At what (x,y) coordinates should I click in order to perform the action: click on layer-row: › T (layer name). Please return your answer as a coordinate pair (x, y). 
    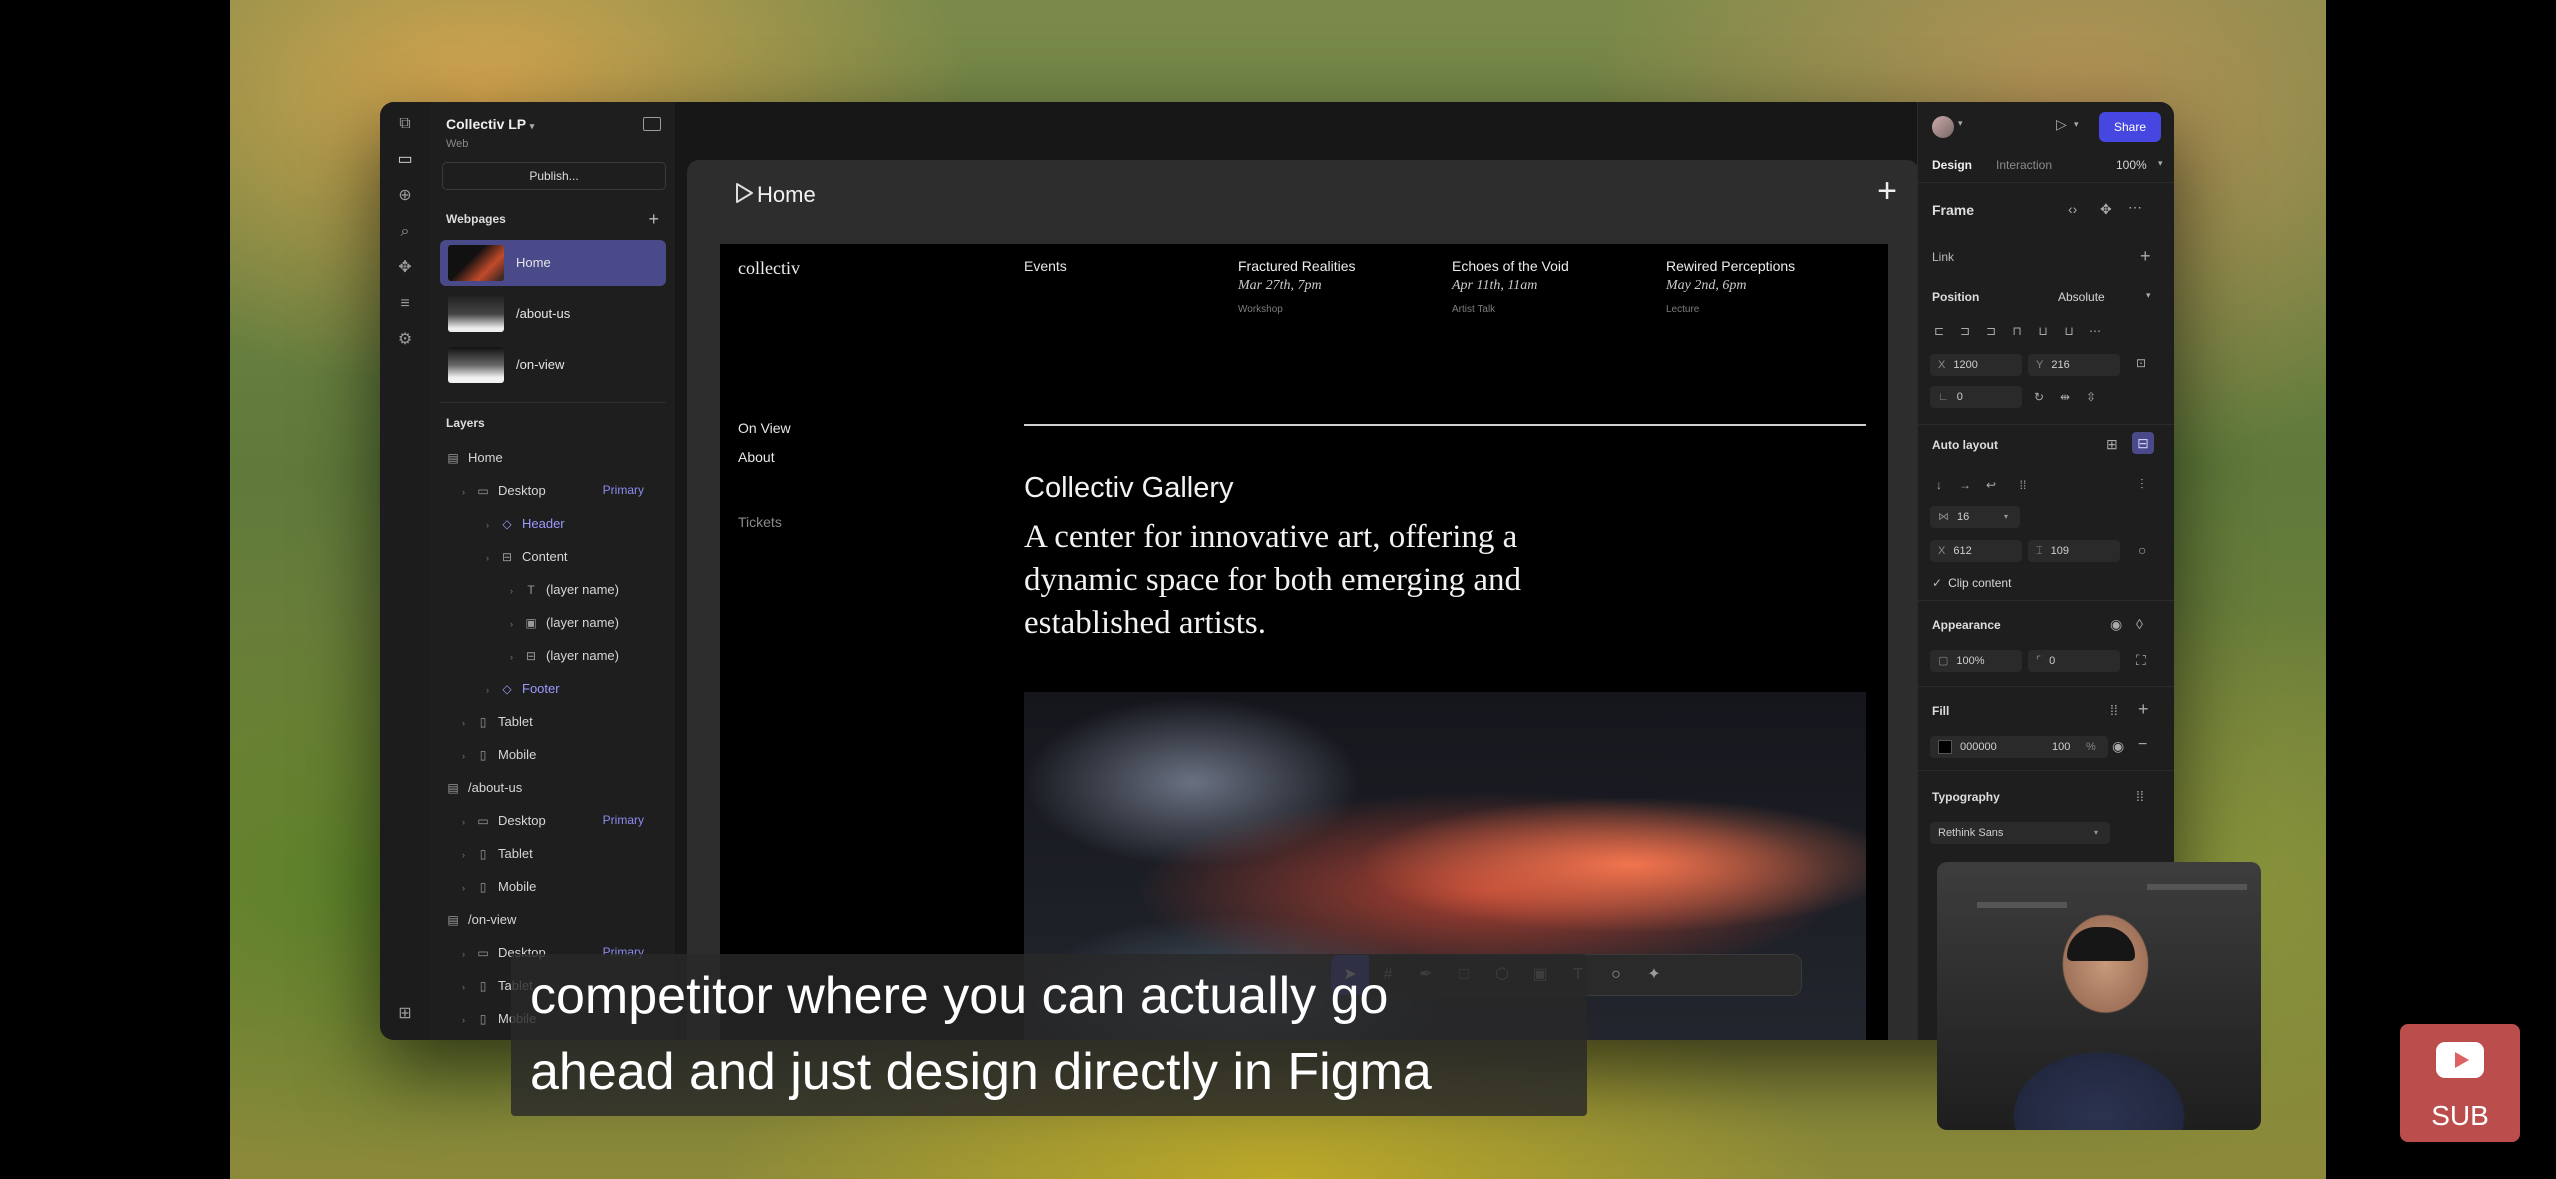
    Looking at the image, I should click on (564, 592).